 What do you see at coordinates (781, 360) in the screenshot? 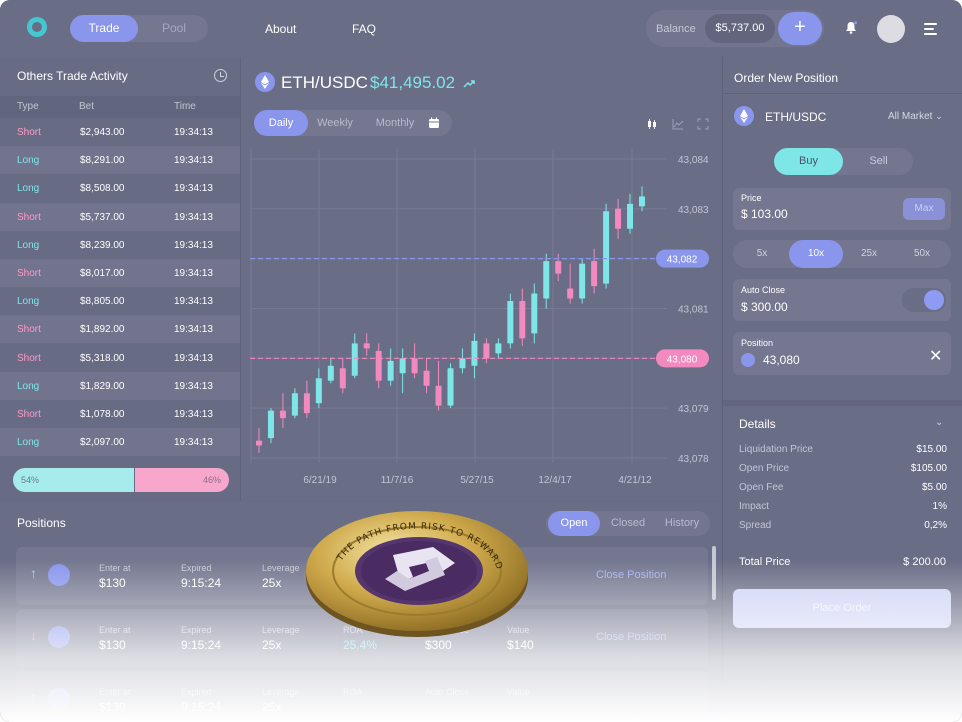
I see `position-value: 43,080` at bounding box center [781, 360].